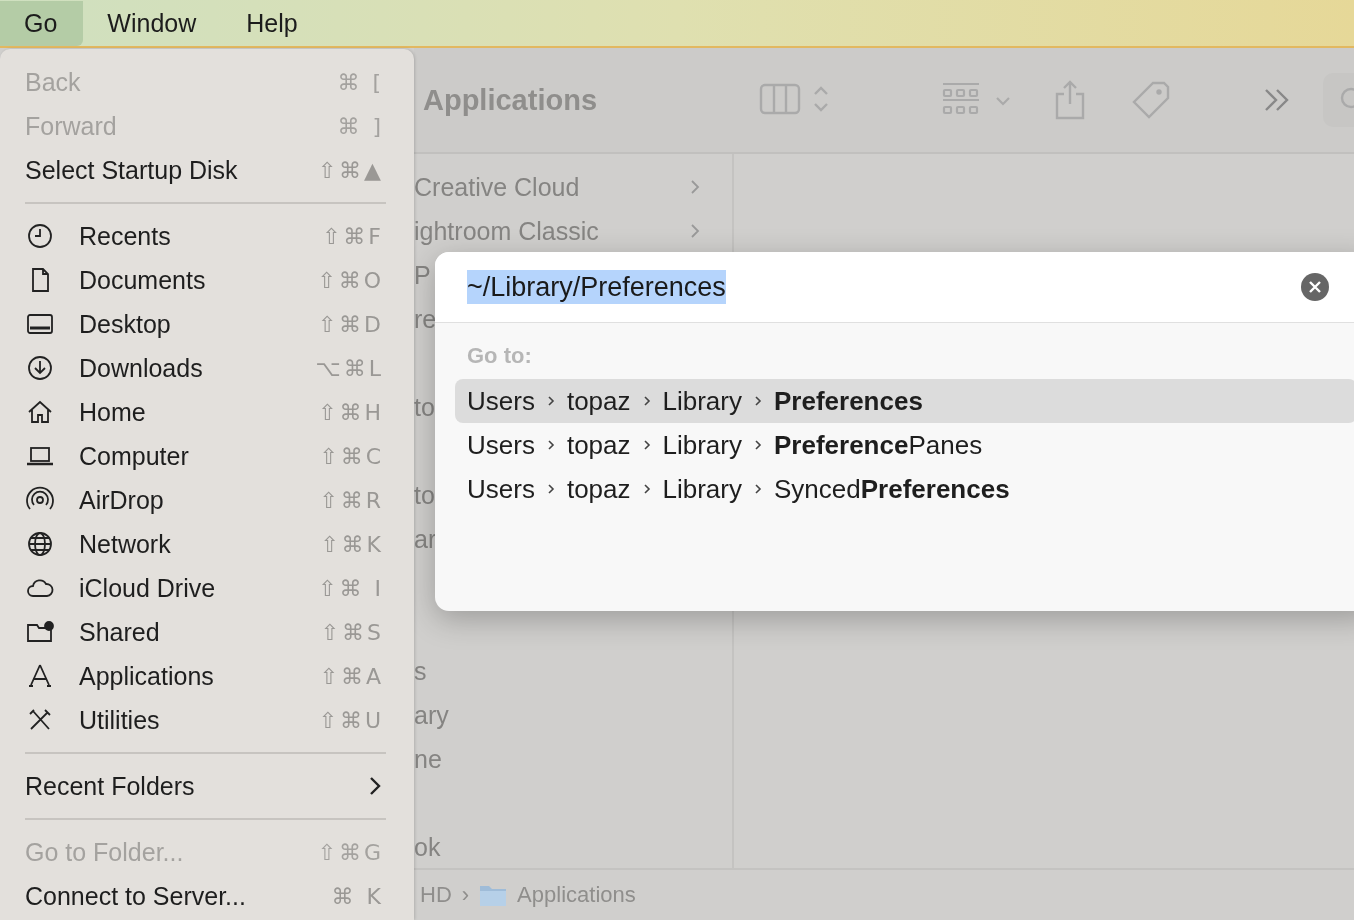 Image resolution: width=1354 pixels, height=920 pixels. I want to click on shortcut-label: ⇧⌘K, so click(352, 544).